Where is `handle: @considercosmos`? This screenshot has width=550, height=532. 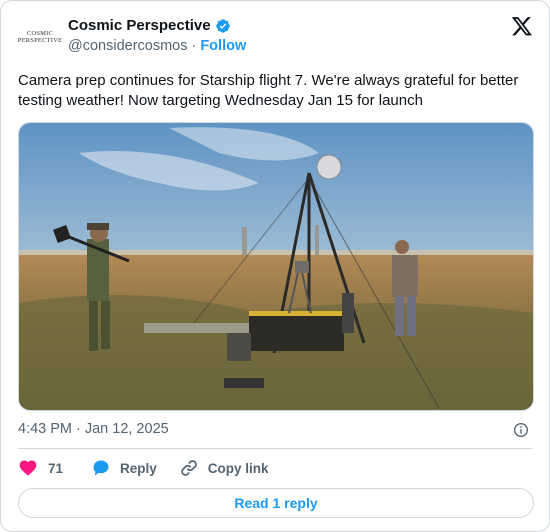
handle: @considercosmos is located at coordinates (127, 46).